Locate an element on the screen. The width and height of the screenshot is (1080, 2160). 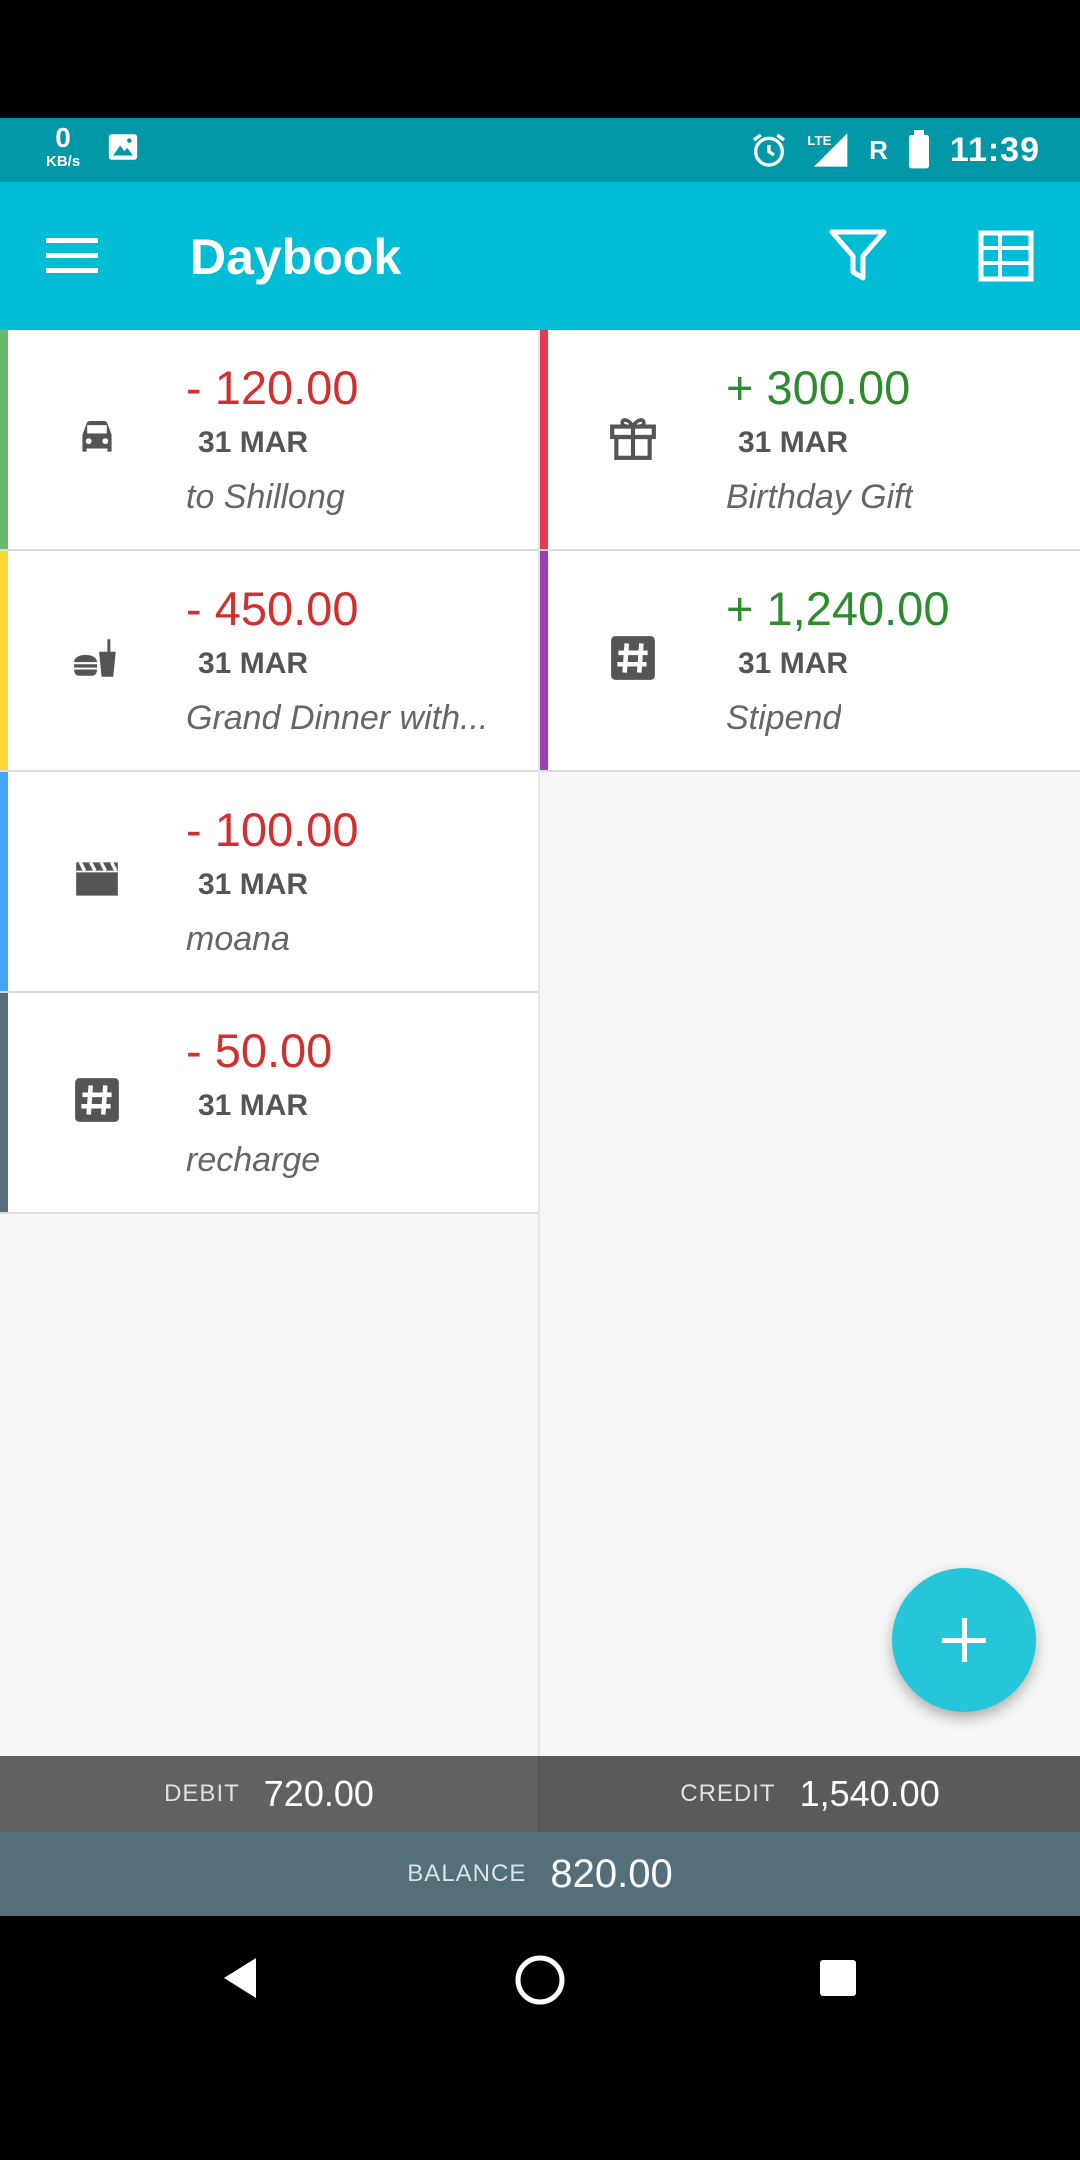
alarm-icon is located at coordinates (769, 150).